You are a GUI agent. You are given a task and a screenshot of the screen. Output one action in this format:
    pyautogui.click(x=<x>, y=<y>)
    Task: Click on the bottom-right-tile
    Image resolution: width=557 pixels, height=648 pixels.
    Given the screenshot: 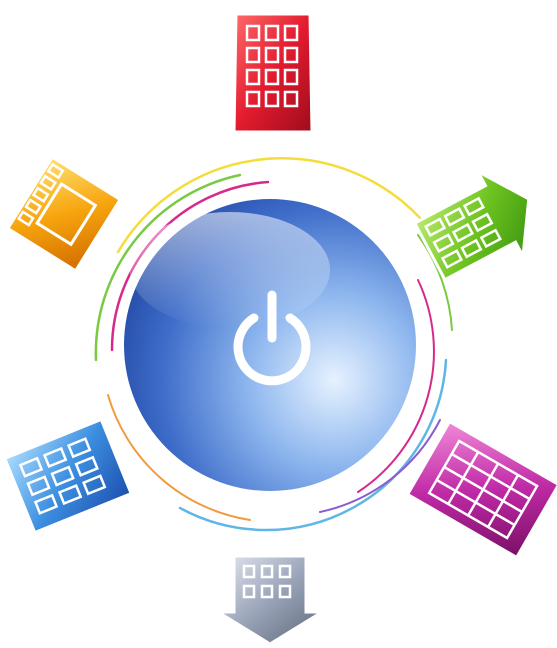 What is the action you would take?
    pyautogui.click(x=481, y=489)
    